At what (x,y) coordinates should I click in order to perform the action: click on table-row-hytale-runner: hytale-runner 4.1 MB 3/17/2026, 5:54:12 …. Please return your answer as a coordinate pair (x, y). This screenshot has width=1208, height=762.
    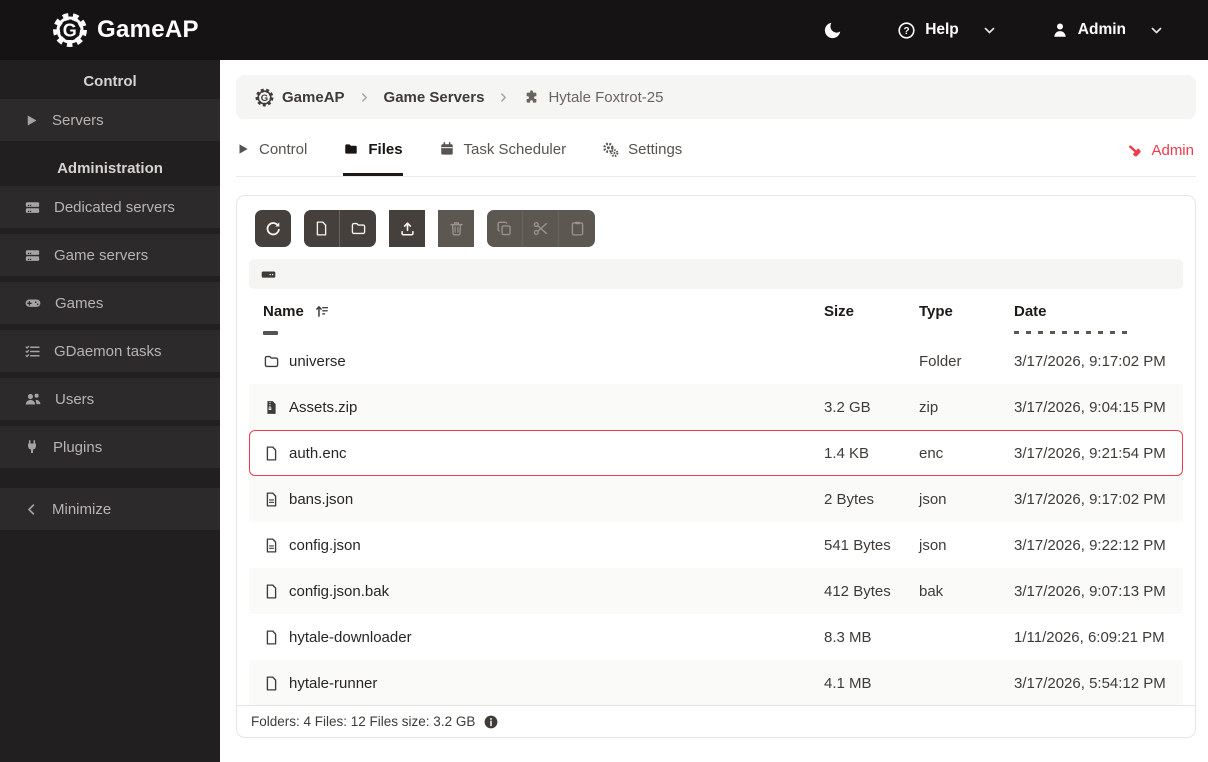
    Looking at the image, I should click on (716, 683).